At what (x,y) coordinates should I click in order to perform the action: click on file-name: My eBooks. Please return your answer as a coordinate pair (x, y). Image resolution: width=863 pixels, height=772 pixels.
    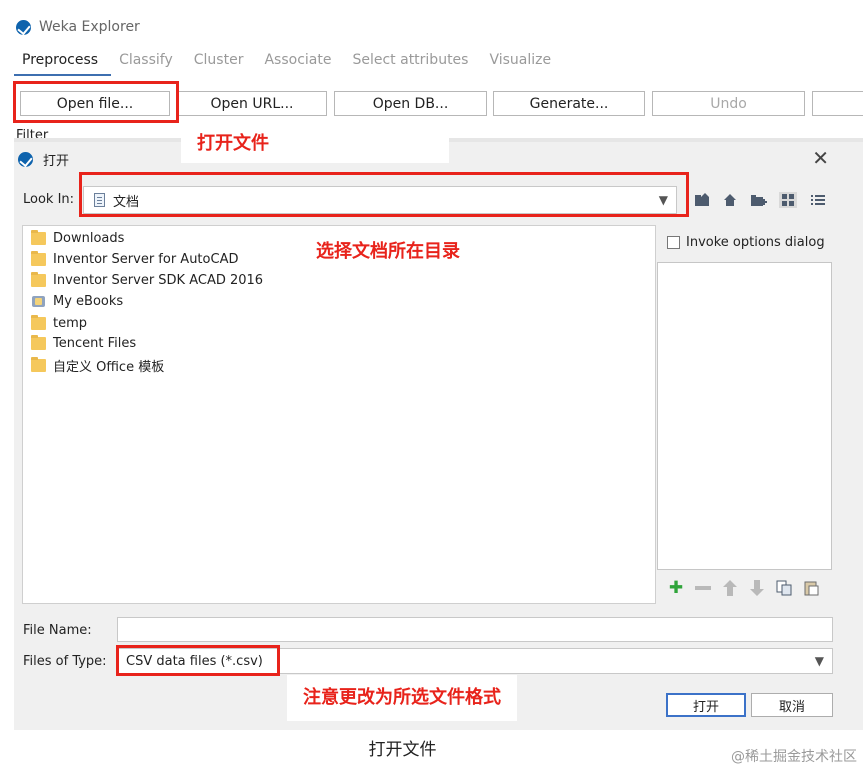
    Looking at the image, I should click on (88, 301).